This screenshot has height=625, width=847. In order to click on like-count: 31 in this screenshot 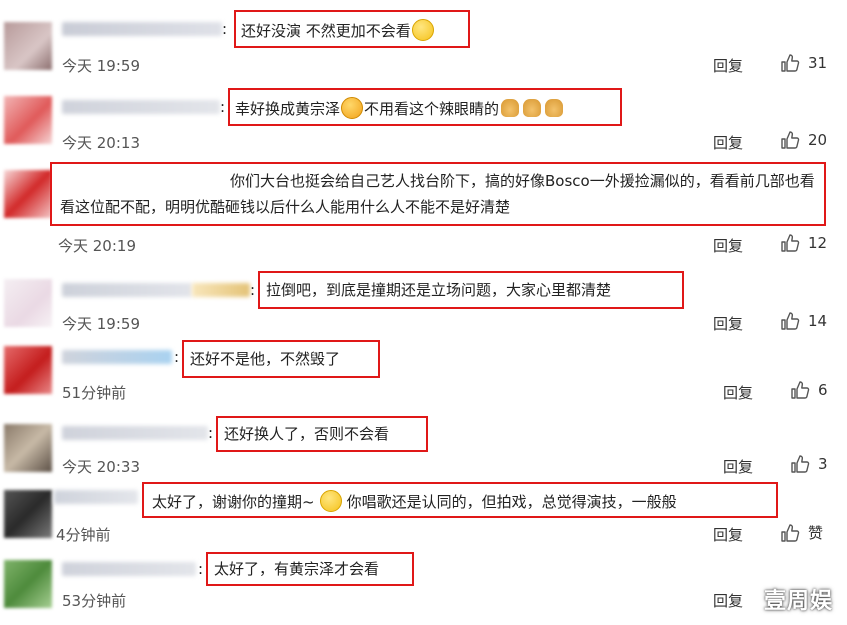, I will do `click(818, 63)`.